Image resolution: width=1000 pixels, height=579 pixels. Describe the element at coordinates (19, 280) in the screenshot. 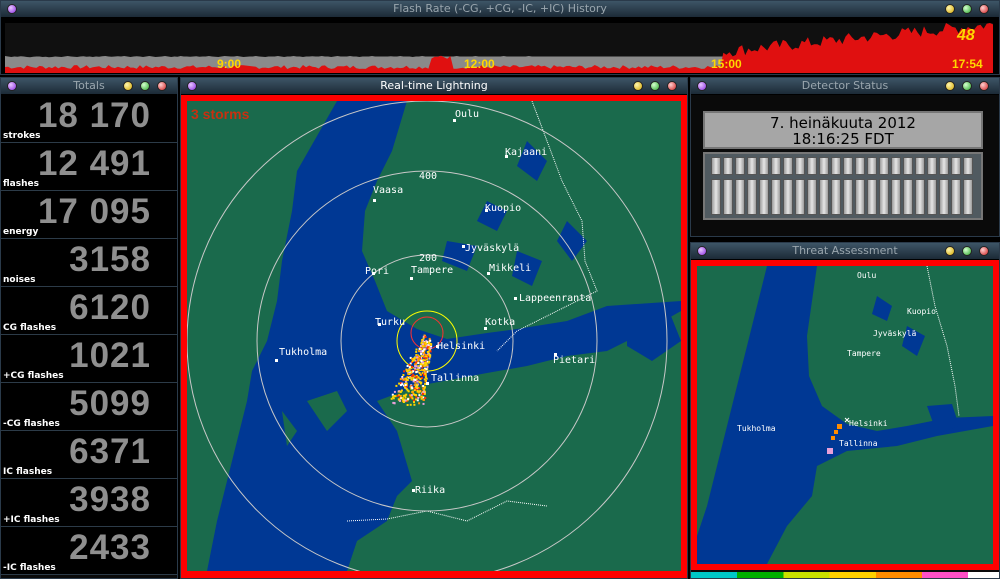

I see `totals-label: noises` at that location.